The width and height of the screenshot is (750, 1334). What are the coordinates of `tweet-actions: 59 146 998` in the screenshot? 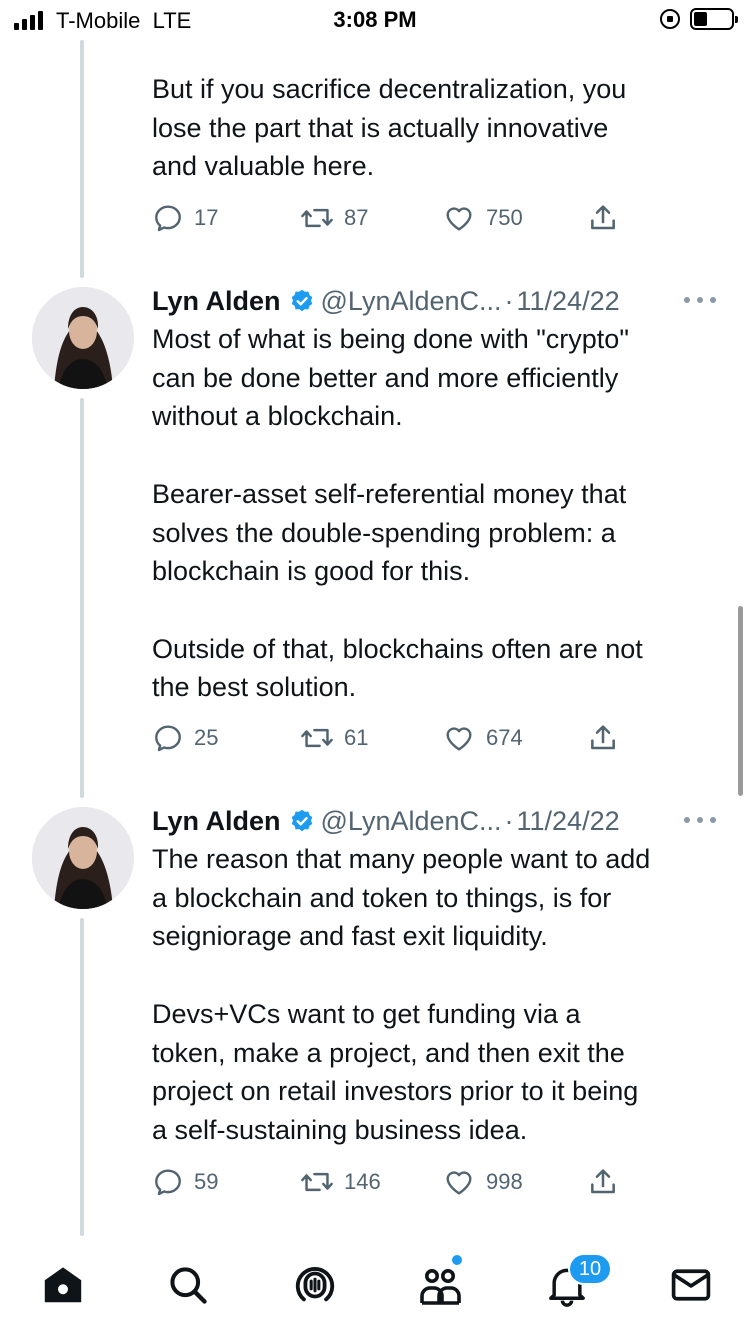 It's located at (392, 1182).